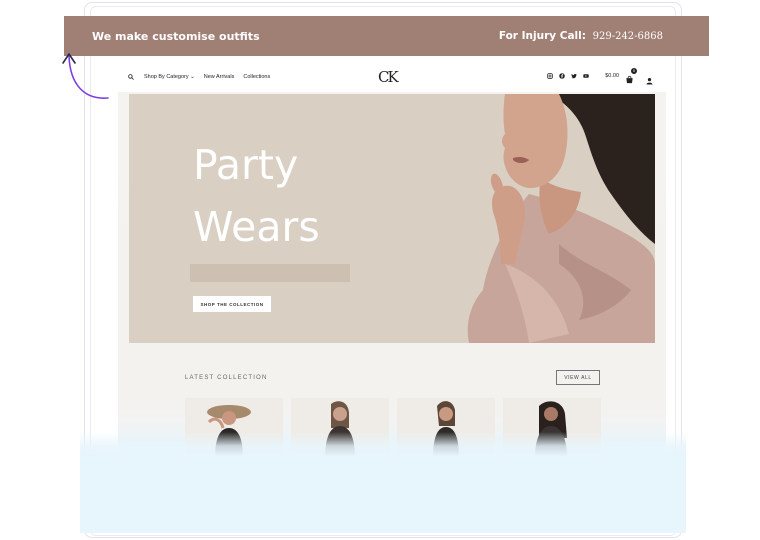 The height and width of the screenshot is (540, 760). What do you see at coordinates (256, 77) in the screenshot?
I see `nav-collections: Collections` at bounding box center [256, 77].